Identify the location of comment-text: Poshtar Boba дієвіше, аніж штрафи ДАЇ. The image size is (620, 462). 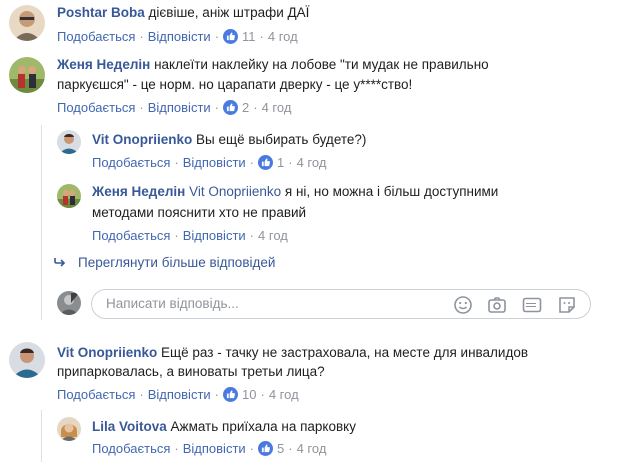
(183, 13).